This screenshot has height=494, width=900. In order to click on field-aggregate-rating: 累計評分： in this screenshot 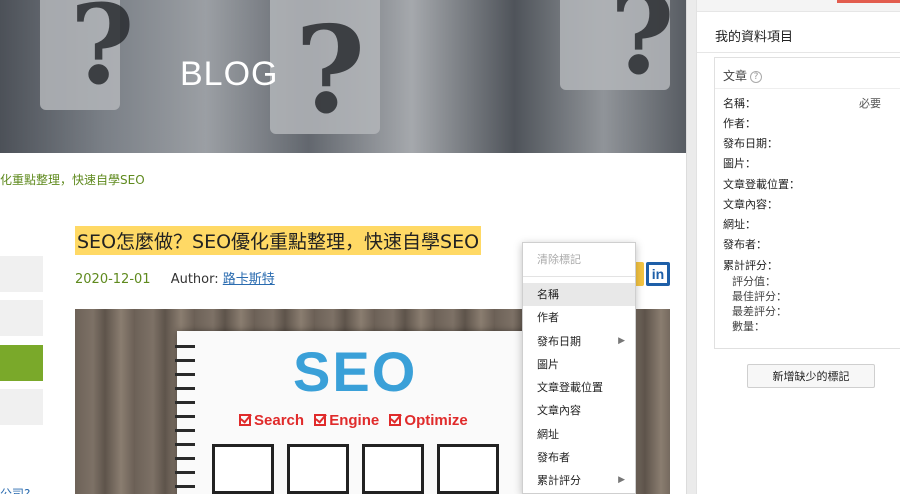, I will do `click(750, 265)`.